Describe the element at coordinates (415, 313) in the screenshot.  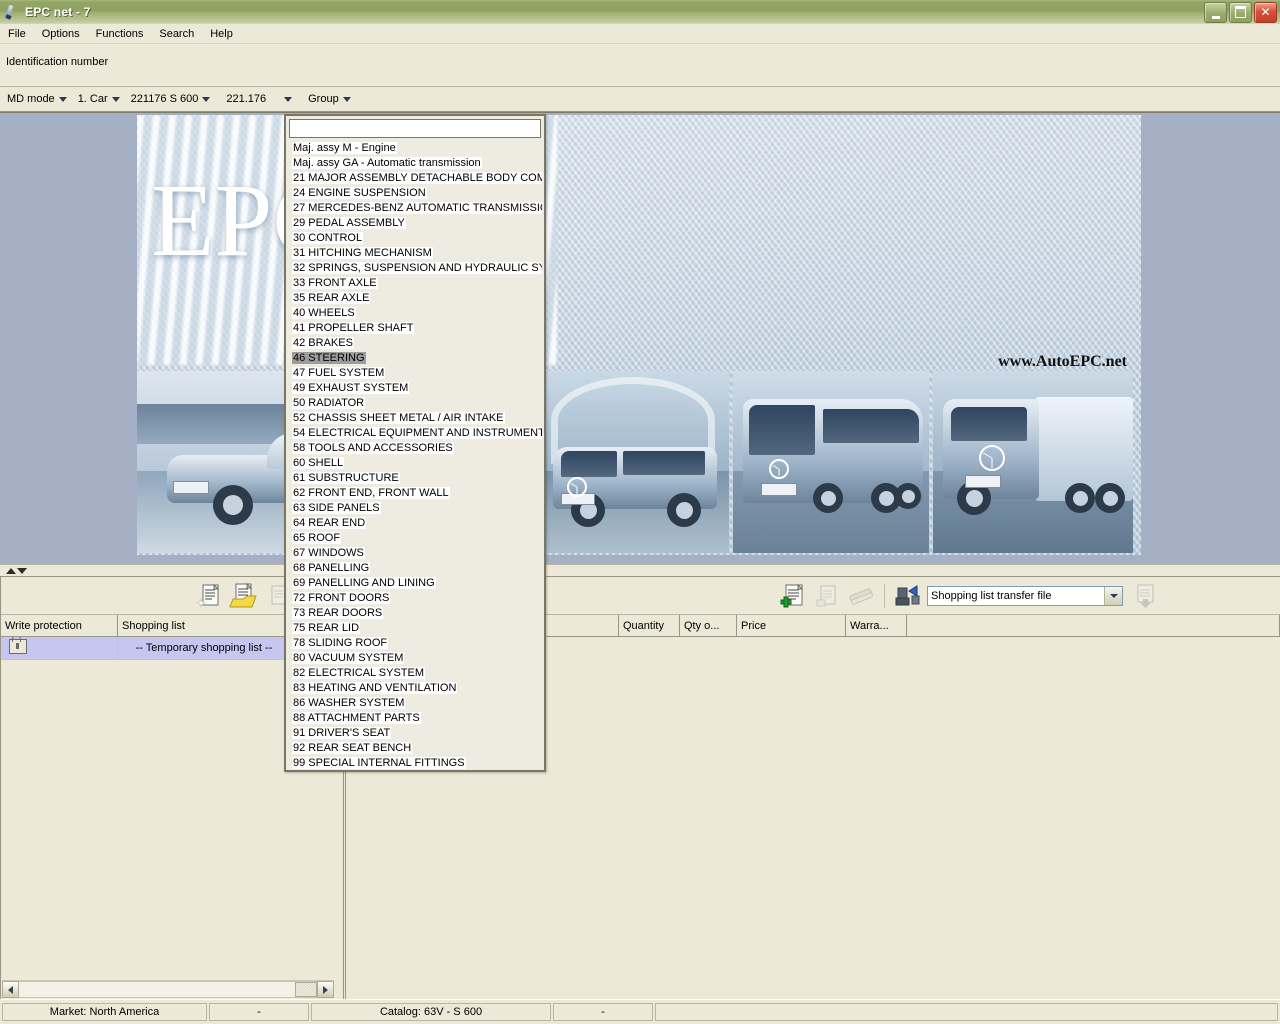
I see `group-list-item: 40 WHEELS` at that location.